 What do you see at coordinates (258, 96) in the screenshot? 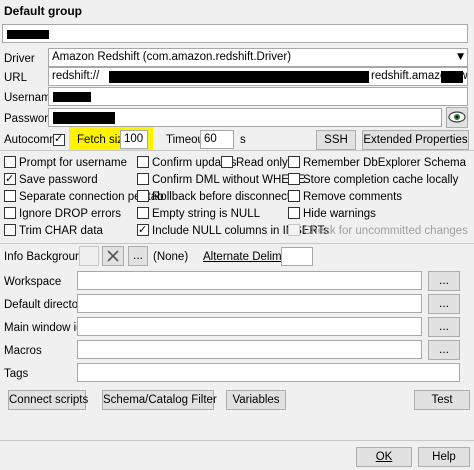
I see `username-input` at bounding box center [258, 96].